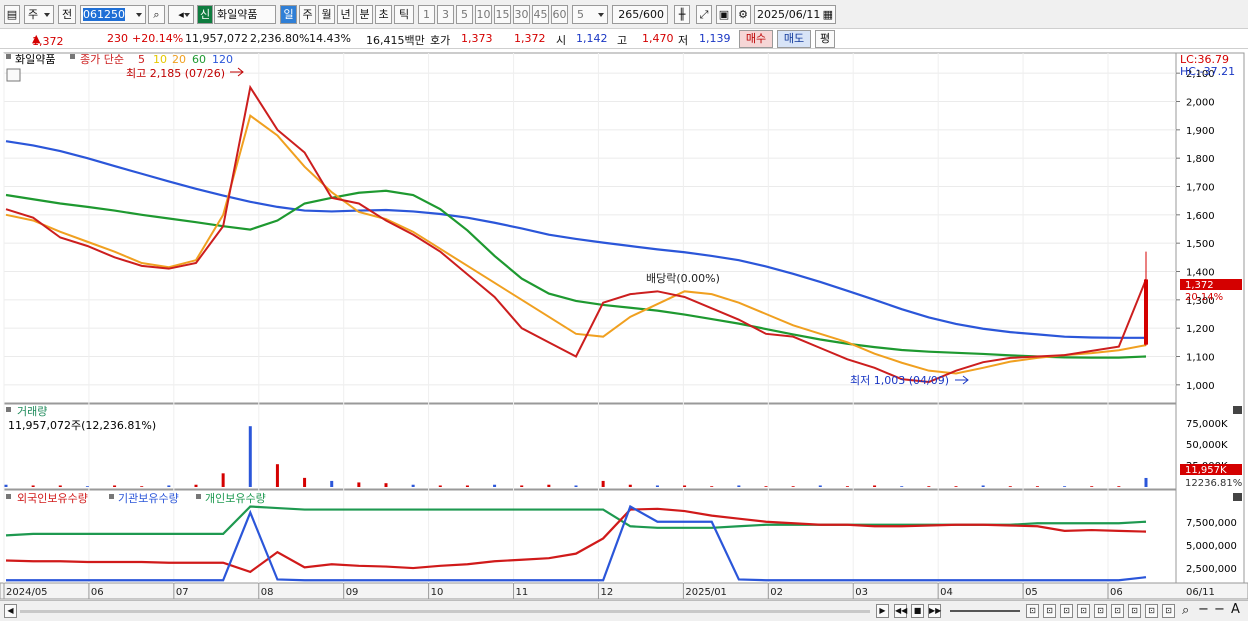  What do you see at coordinates (245, 14) in the screenshot?
I see `stock-name: 화일약품` at bounding box center [245, 14].